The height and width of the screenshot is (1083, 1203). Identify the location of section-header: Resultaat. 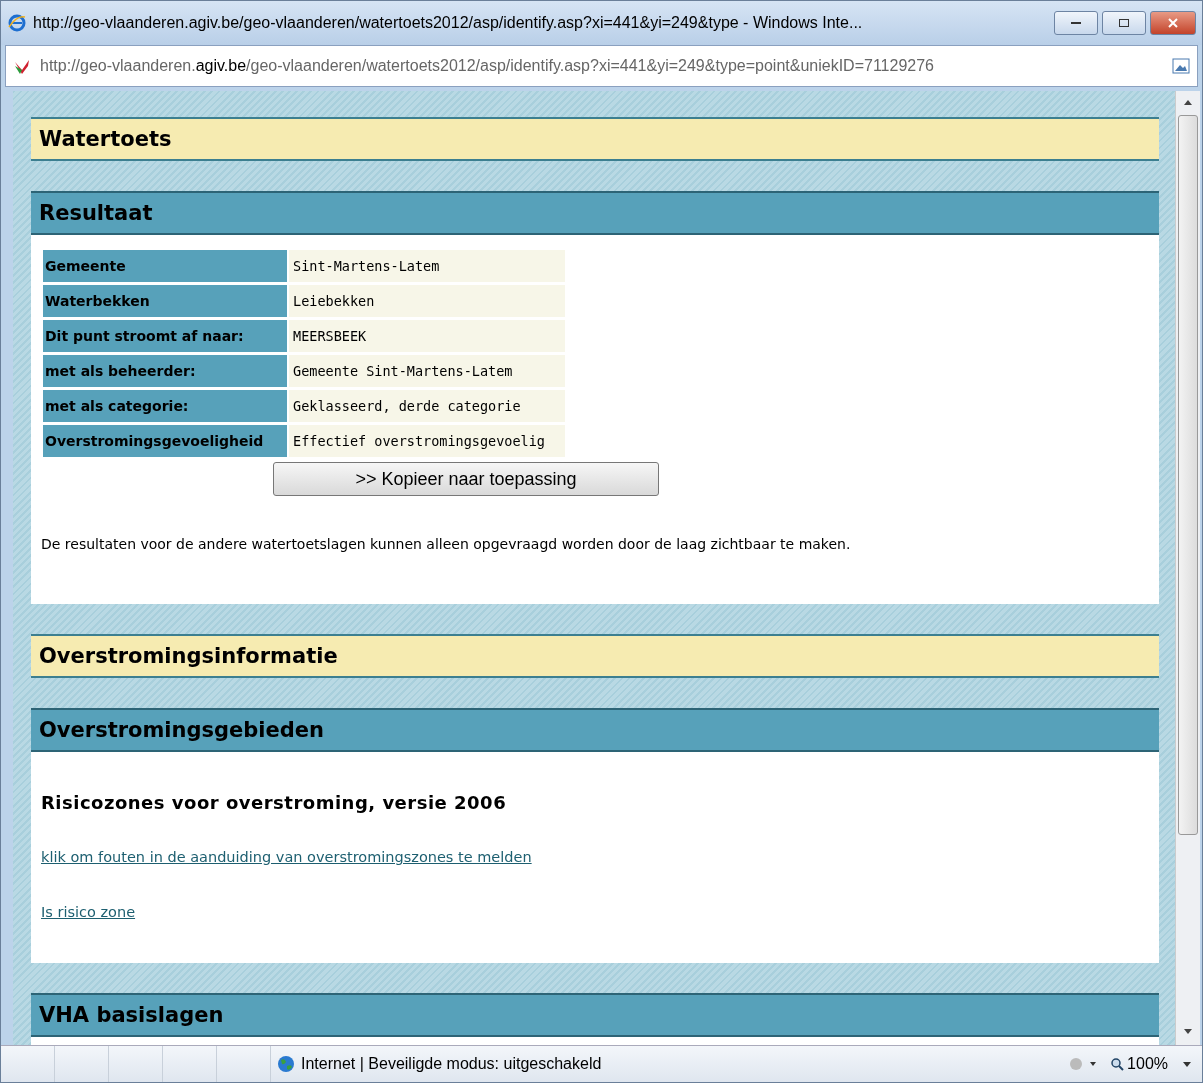
(595, 213).